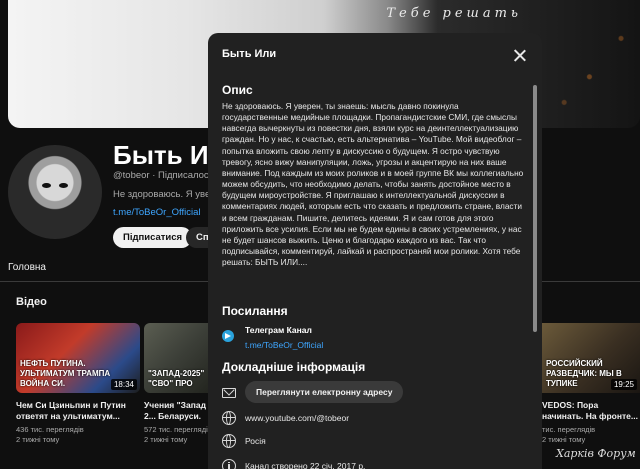  What do you see at coordinates (176, 358) in the screenshot?
I see `video-thumbnail: "ЗАПАД-2025" "СВО" ПРО` at bounding box center [176, 358].